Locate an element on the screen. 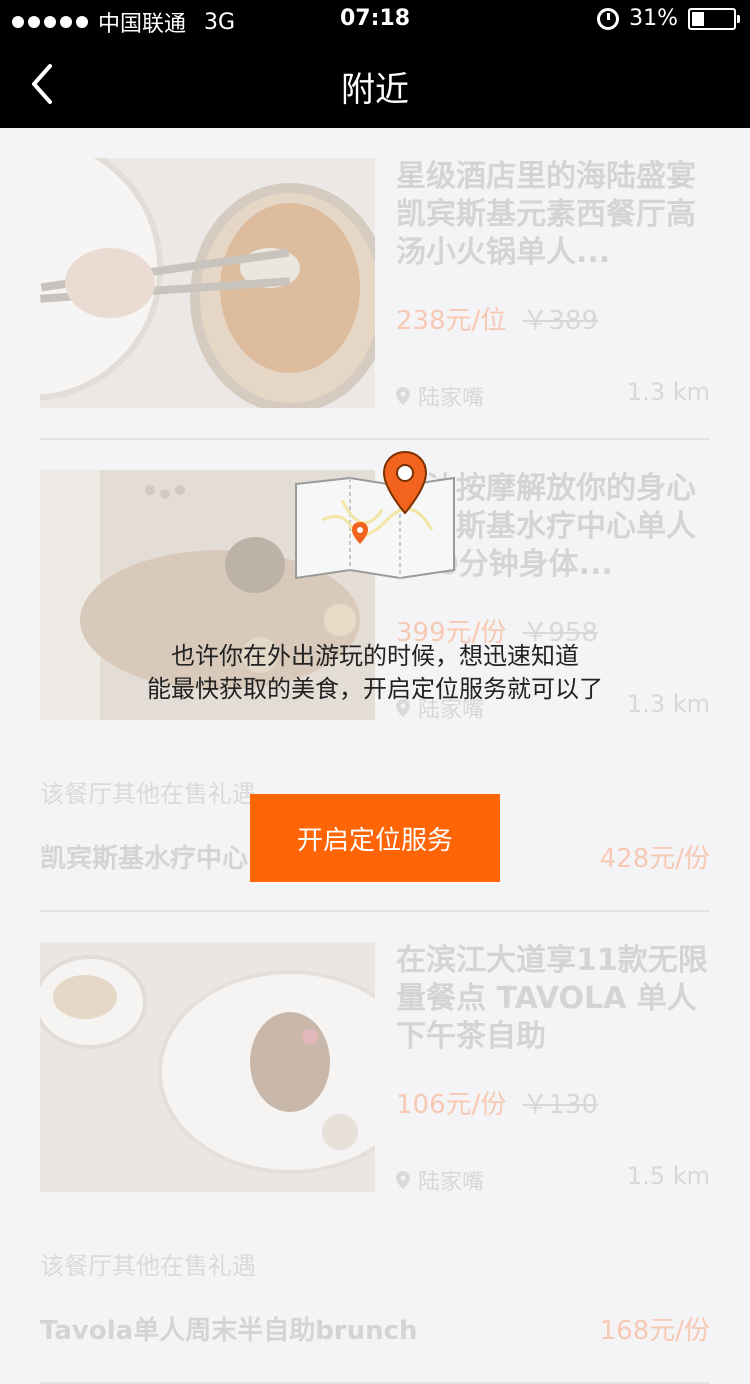  message-line-2: 能最快获取的美食，开启定位服务就可以了 is located at coordinates (375, 689).